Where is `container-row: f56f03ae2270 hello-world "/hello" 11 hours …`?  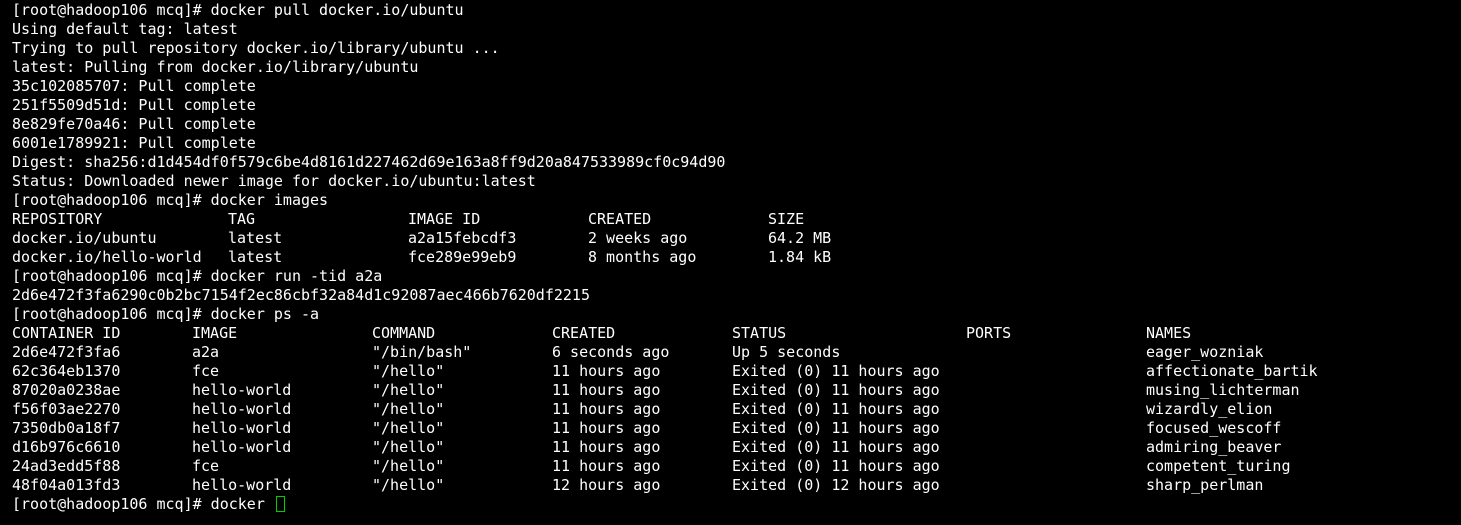
container-row: f56f03ae2270 hello-world "/hello" 11 hours … is located at coordinates (732, 409).